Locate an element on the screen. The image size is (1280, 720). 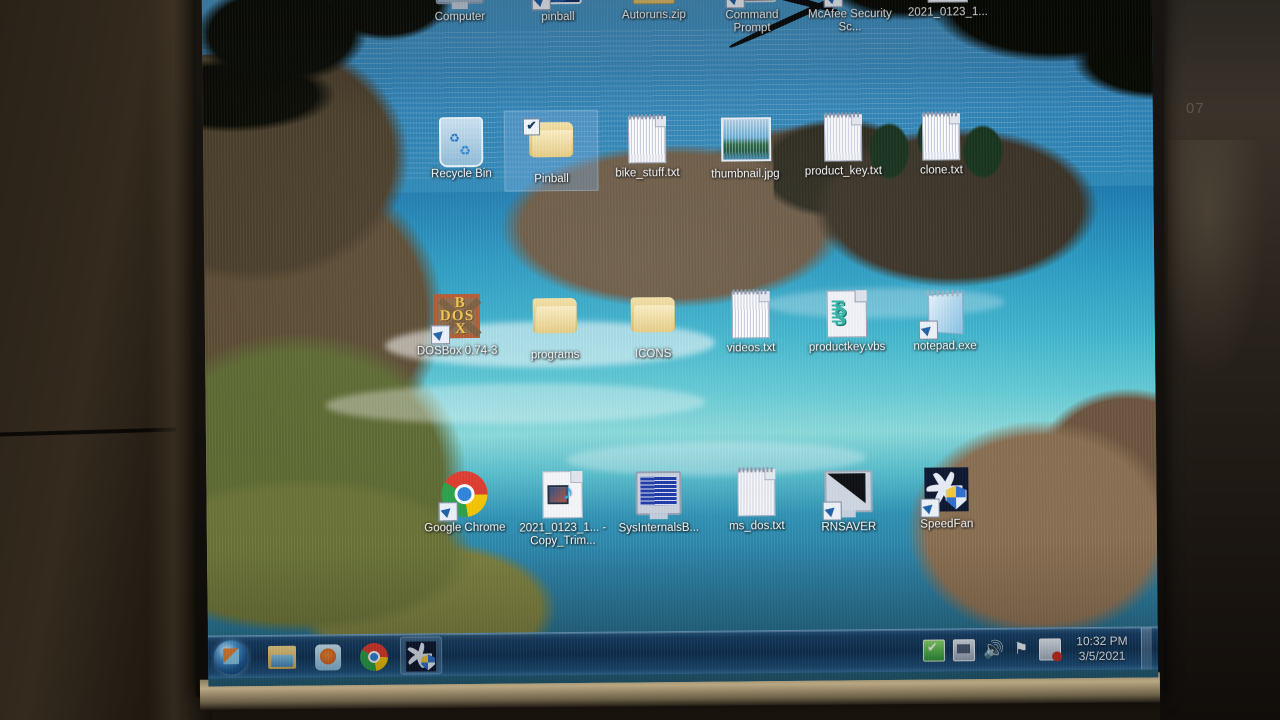
desktop-icon-icons-folder: ICONS is located at coordinates (653, 325).